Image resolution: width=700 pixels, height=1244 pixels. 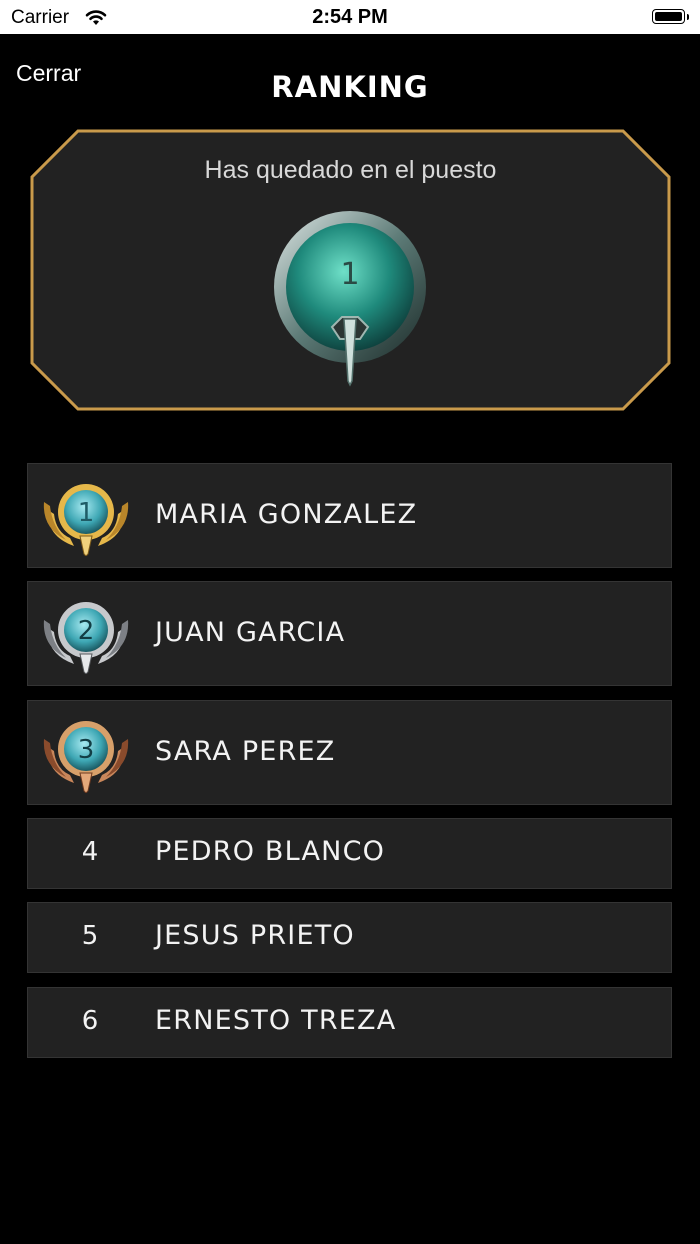 I want to click on status-time: 2:54 PM, so click(x=350, y=17).